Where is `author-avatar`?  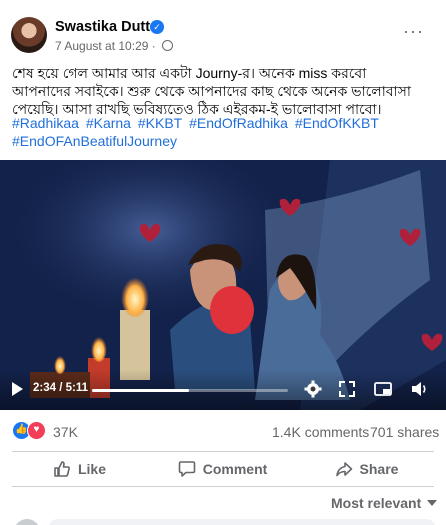
author-avatar is located at coordinates (29, 35).